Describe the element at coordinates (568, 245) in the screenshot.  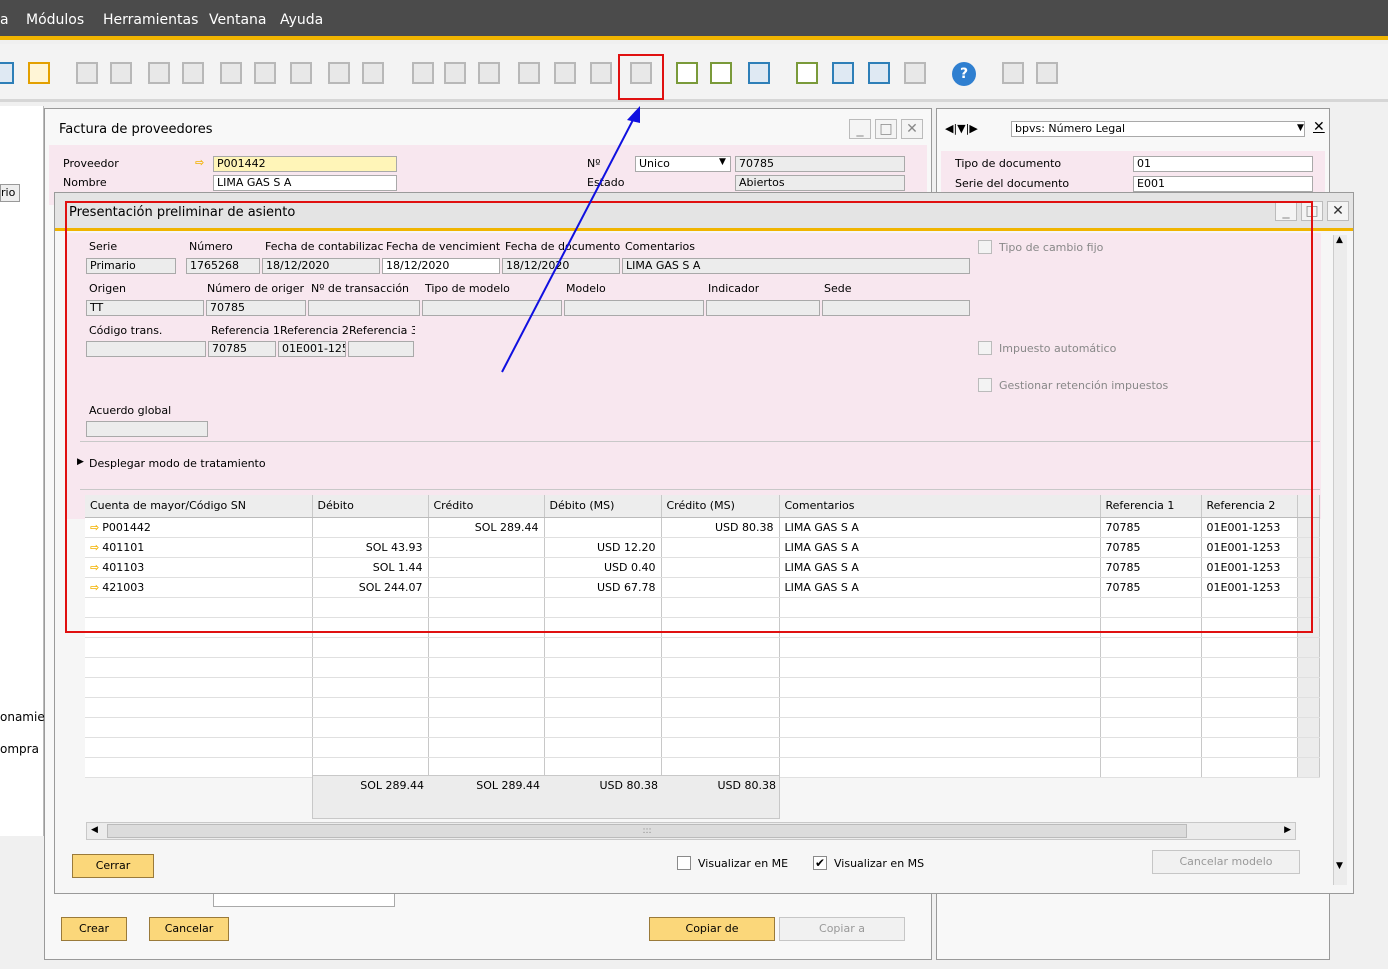
I see `arrow-line` at that location.